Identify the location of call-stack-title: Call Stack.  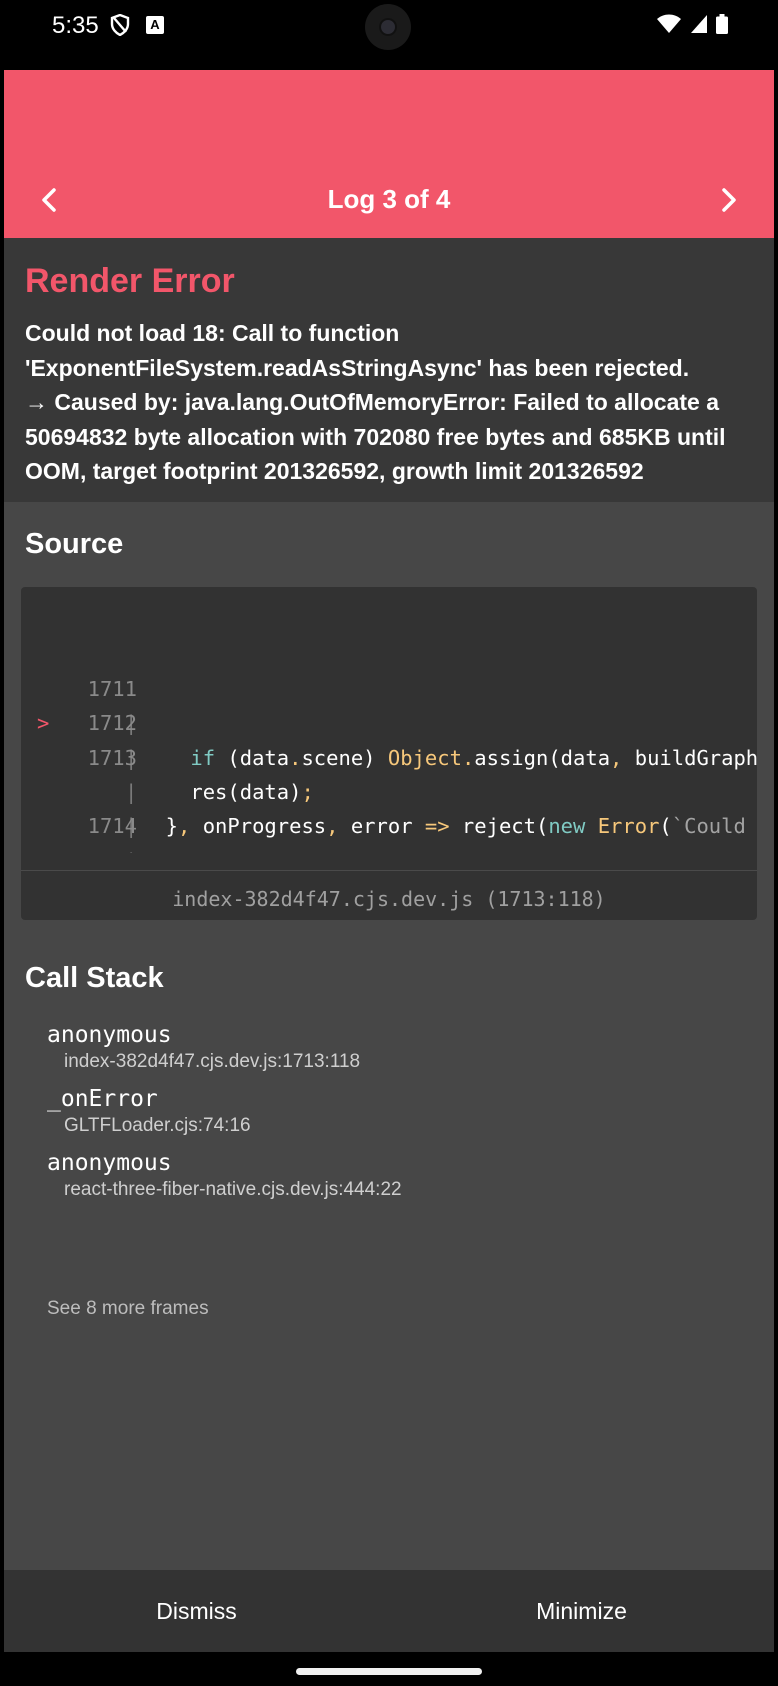
(94, 978).